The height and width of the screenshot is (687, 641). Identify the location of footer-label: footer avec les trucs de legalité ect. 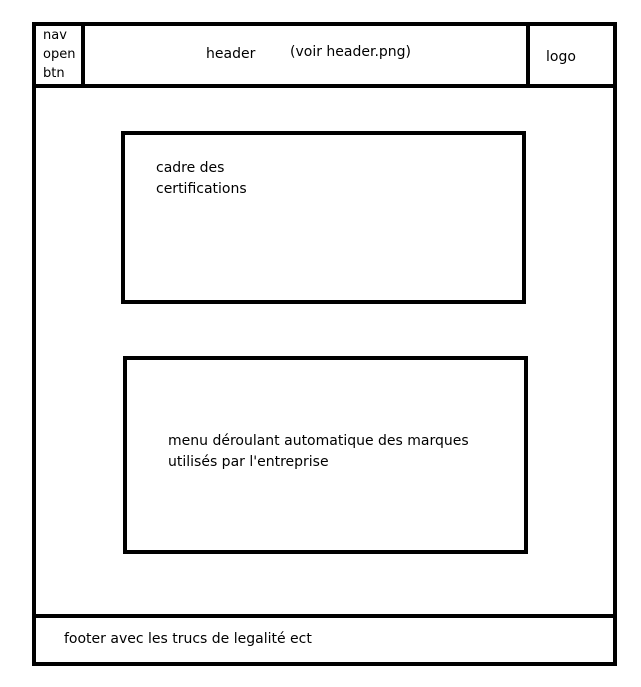
(188, 639).